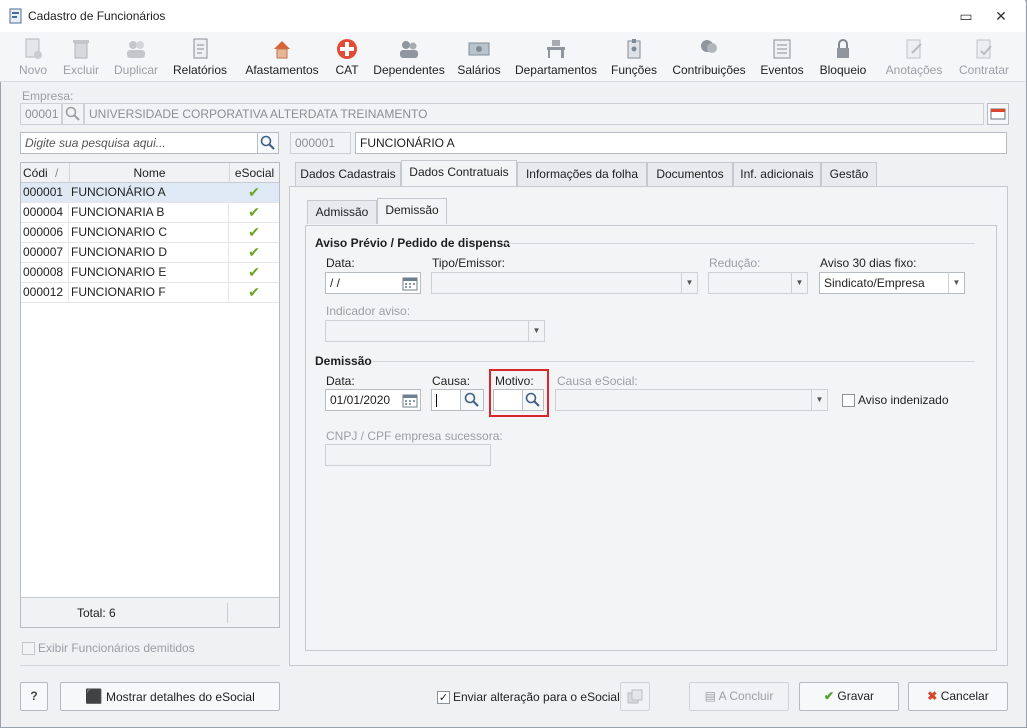 The width and height of the screenshot is (1027, 728). I want to click on causa-esocial-select: ▼, so click(691, 400).